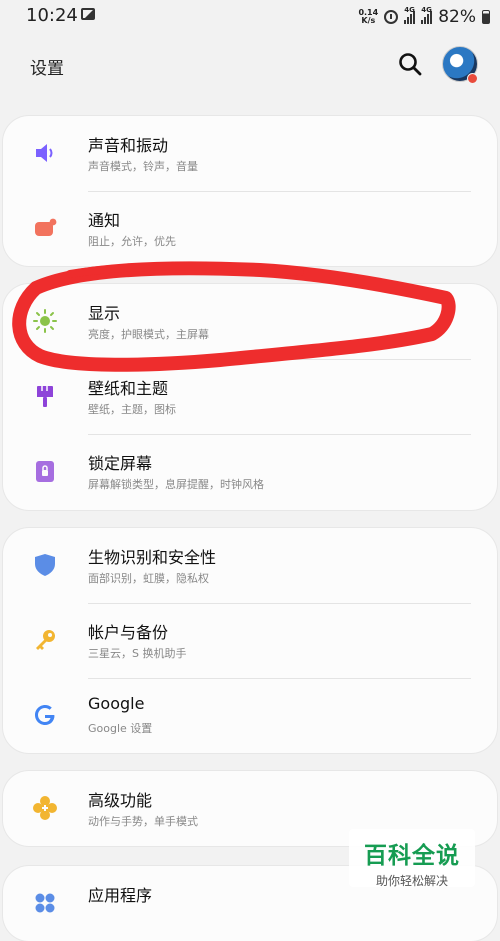 The image size is (500, 941). Describe the element at coordinates (45, 471) in the screenshot. I see `lock-icon` at that location.